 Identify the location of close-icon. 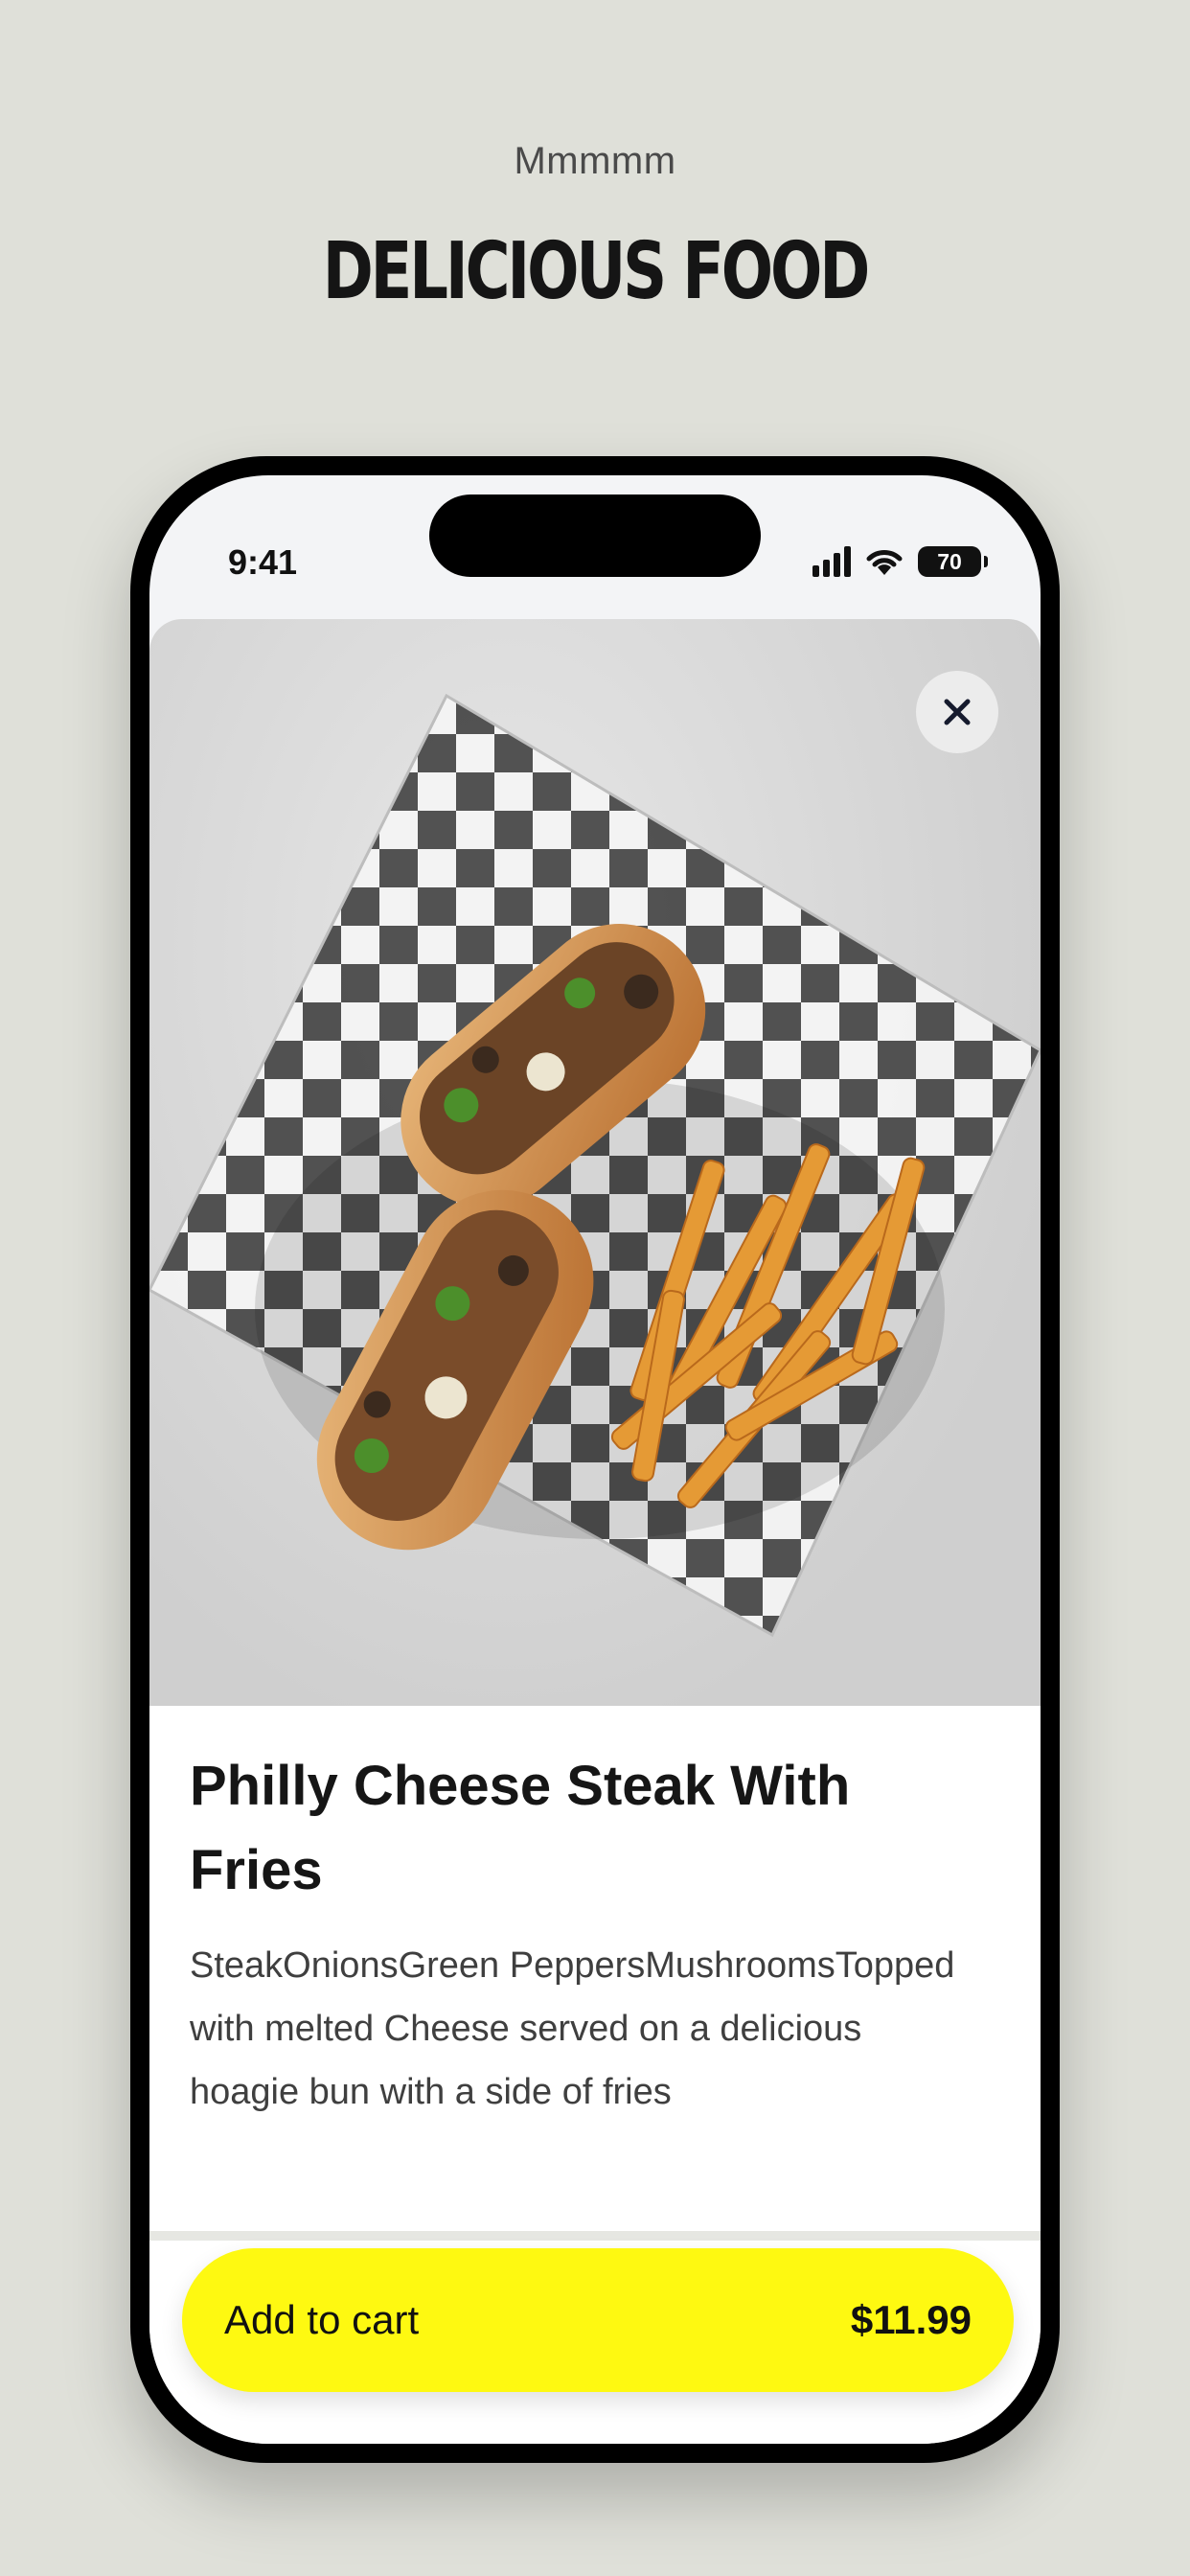
(958, 712).